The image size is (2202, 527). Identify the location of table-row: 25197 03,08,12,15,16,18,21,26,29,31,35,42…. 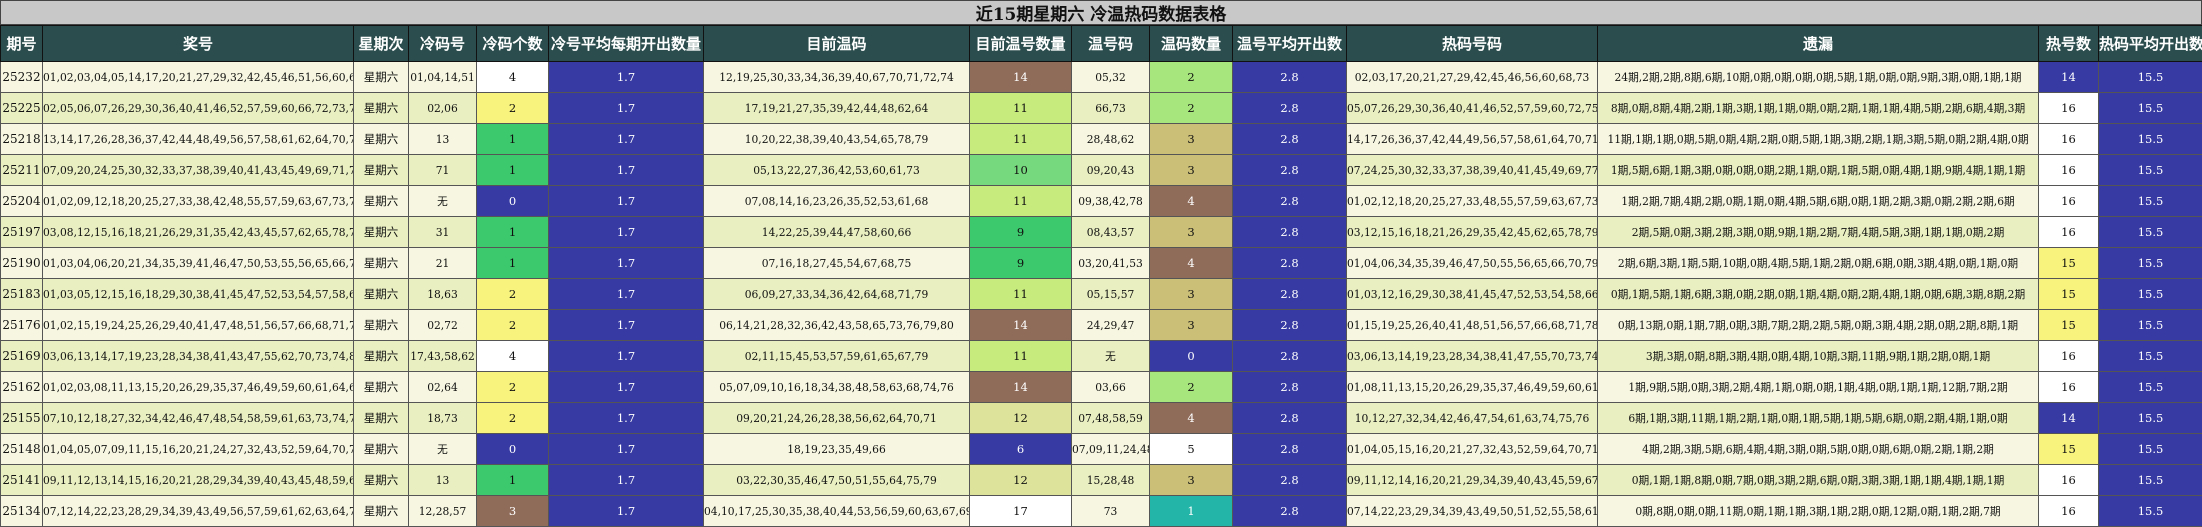
(1101, 232).